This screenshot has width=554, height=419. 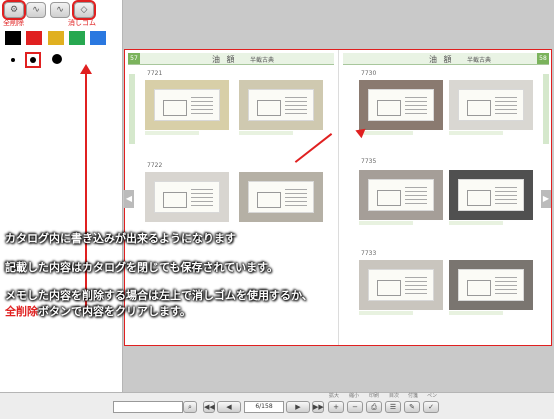 What do you see at coordinates (82, 23) in the screenshot?
I see `eraser-label: 消しゴム` at bounding box center [82, 23].